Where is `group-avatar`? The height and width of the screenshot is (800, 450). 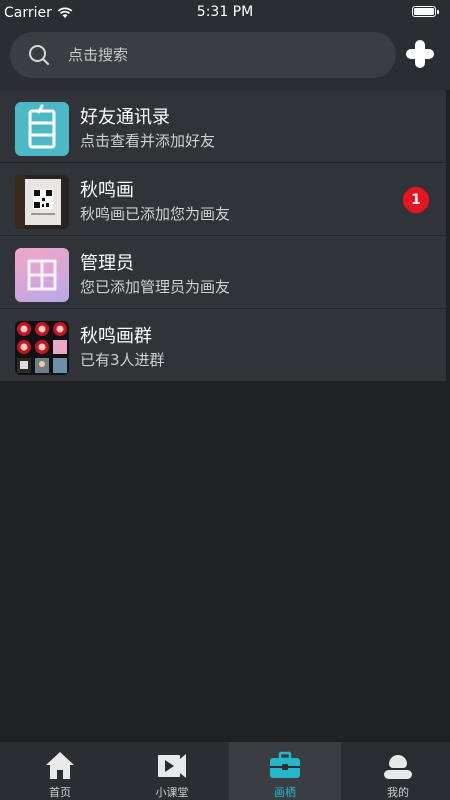 group-avatar is located at coordinates (42, 348).